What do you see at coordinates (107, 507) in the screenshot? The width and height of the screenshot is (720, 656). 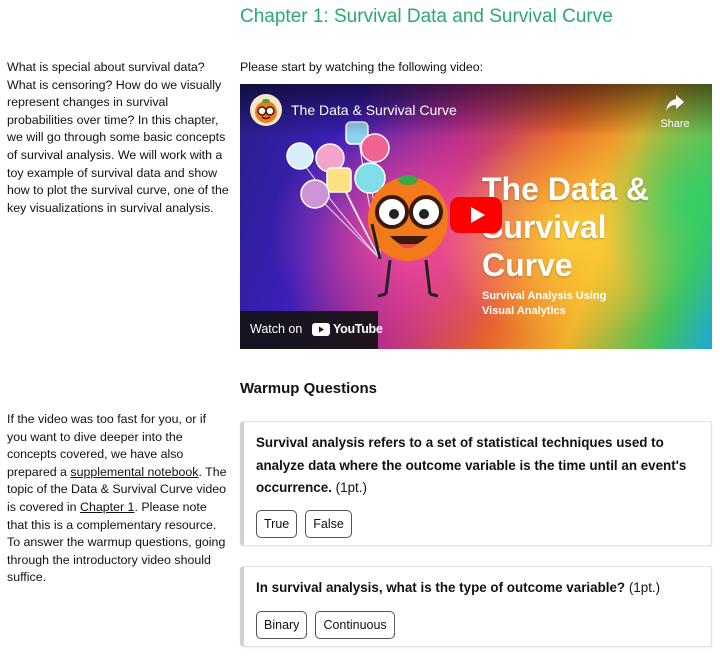 I see `chapter-1-link: Chapter 1` at bounding box center [107, 507].